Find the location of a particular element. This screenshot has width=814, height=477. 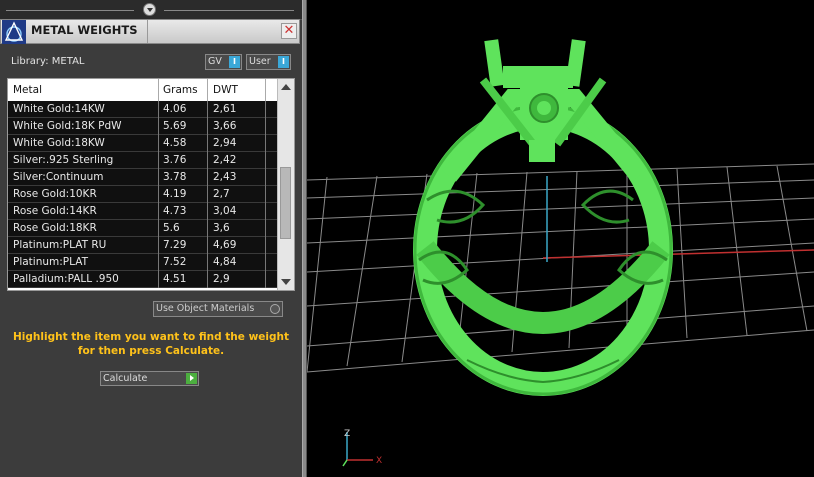

title-separator is located at coordinates (147, 31).